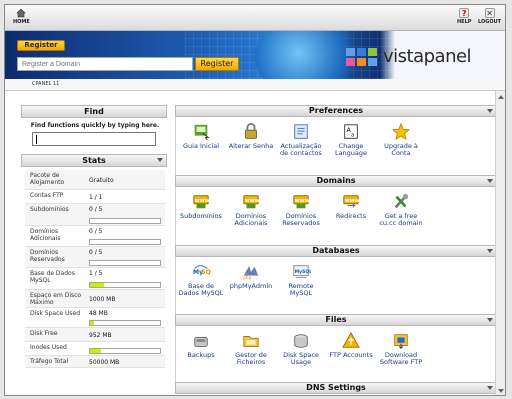  Describe the element at coordinates (251, 132) in the screenshot. I see `lock-icon` at that location.